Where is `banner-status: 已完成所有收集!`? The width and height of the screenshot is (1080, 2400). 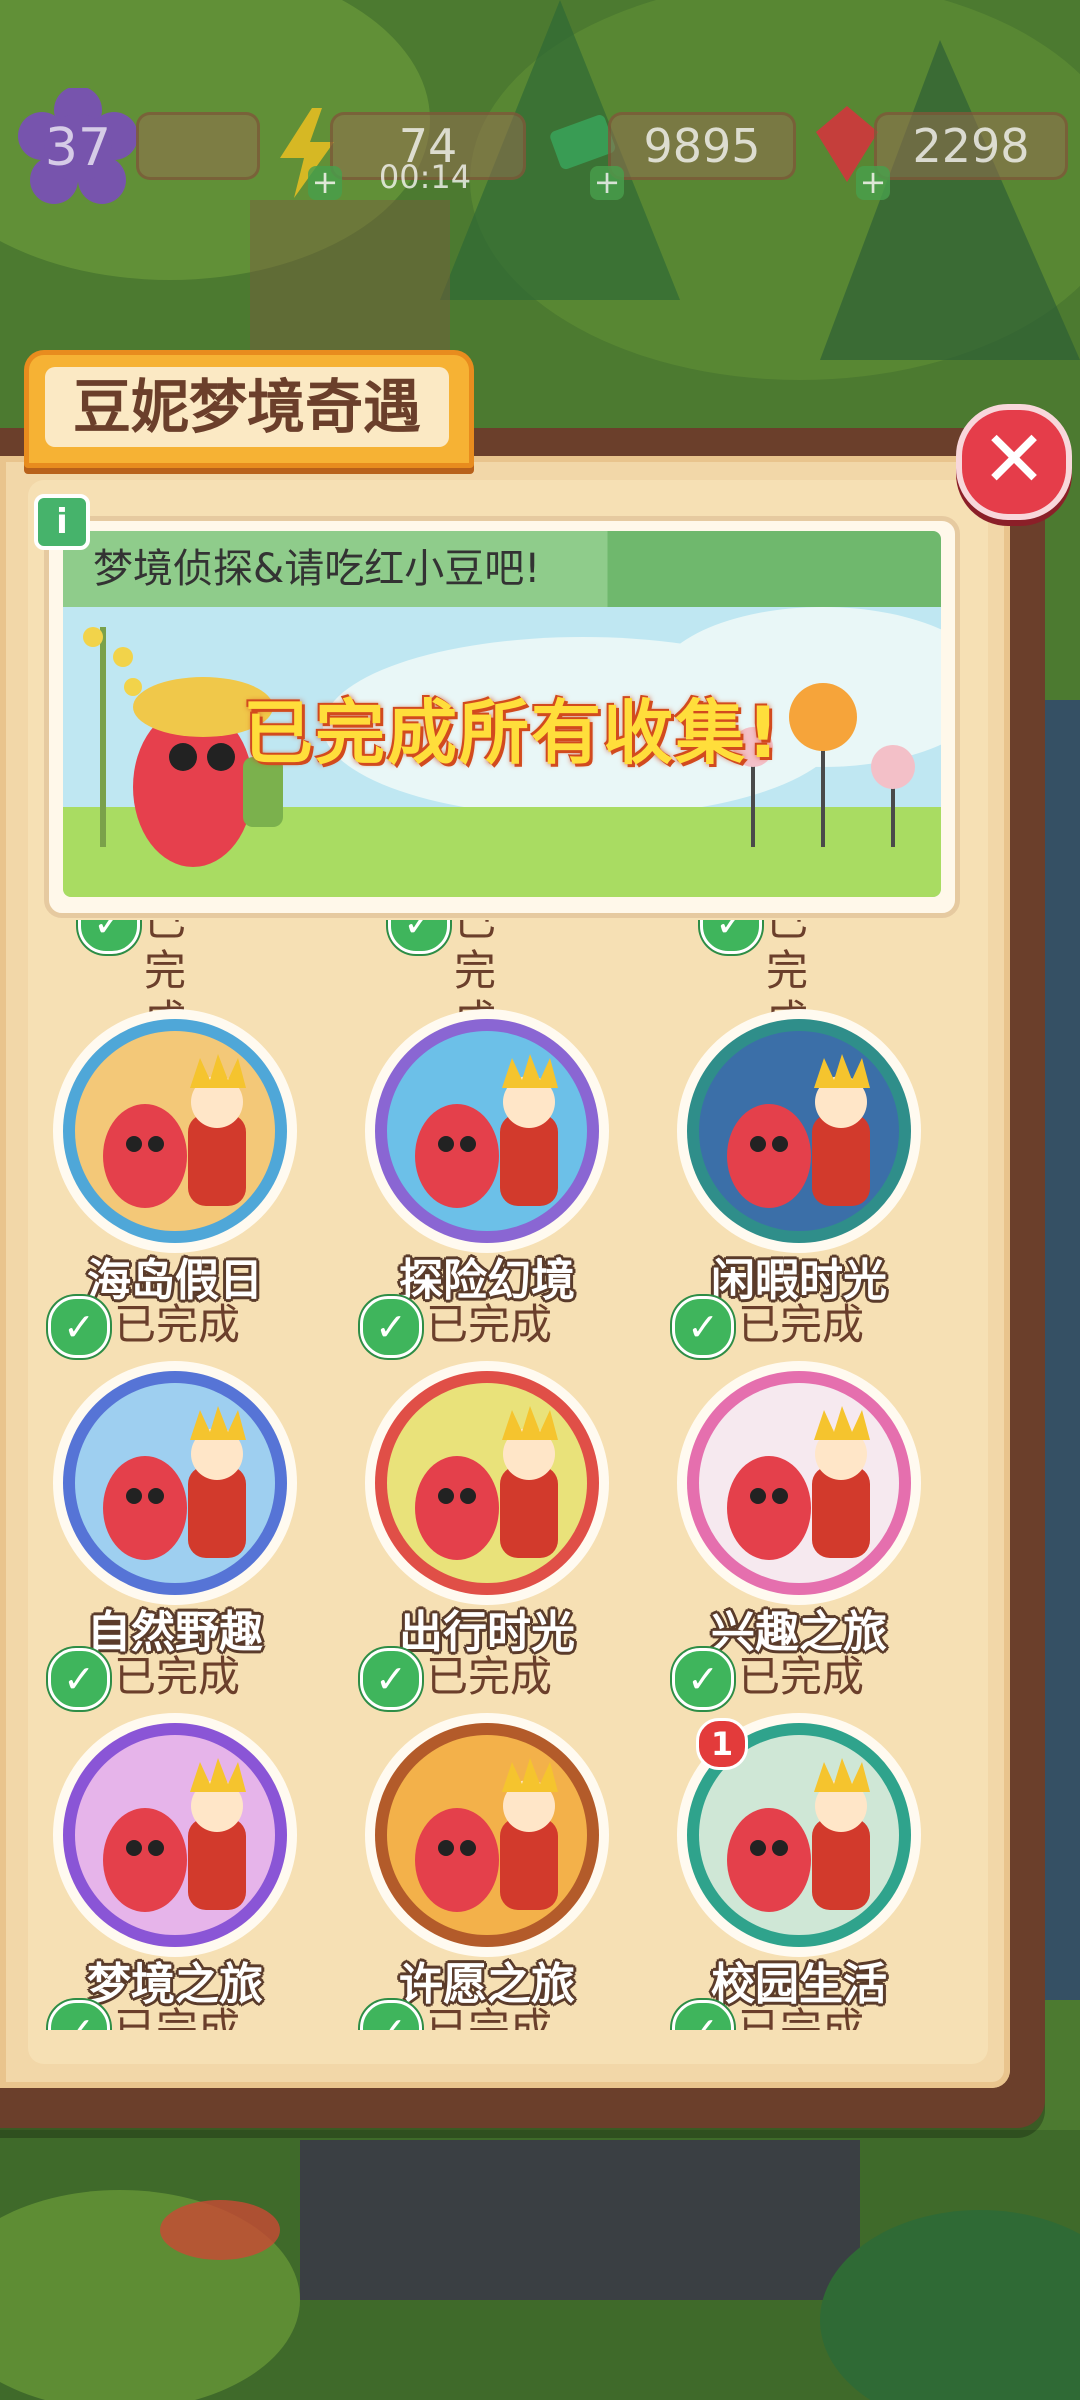 banner-status: 已完成所有收集! is located at coordinates (512, 733).